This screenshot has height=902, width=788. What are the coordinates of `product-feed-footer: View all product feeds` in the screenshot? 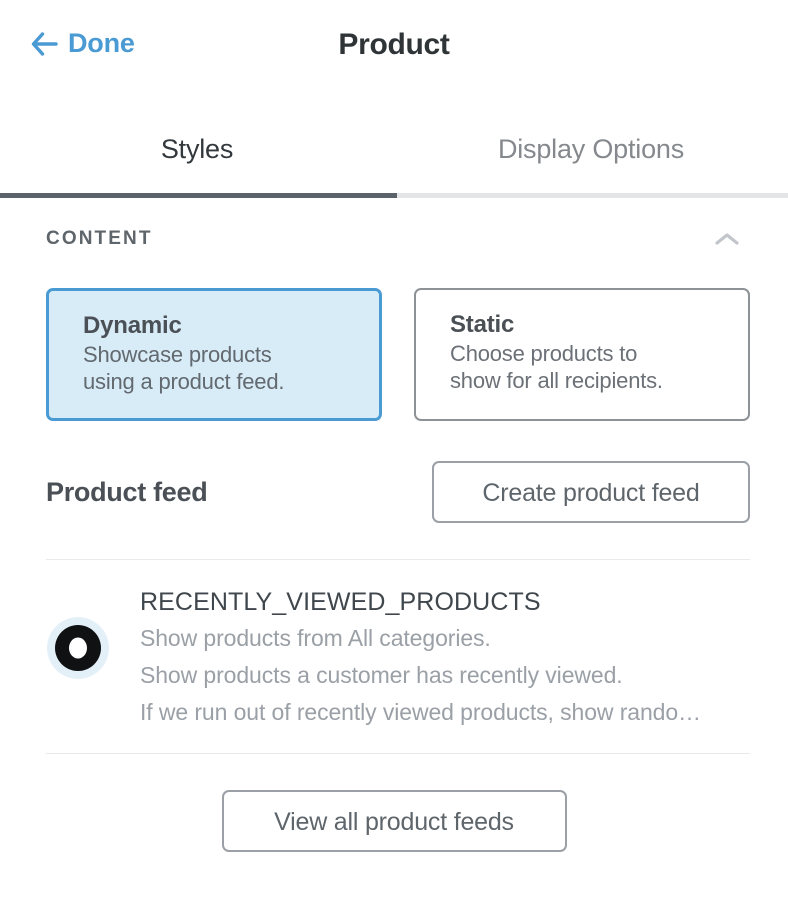 It's located at (394, 803).